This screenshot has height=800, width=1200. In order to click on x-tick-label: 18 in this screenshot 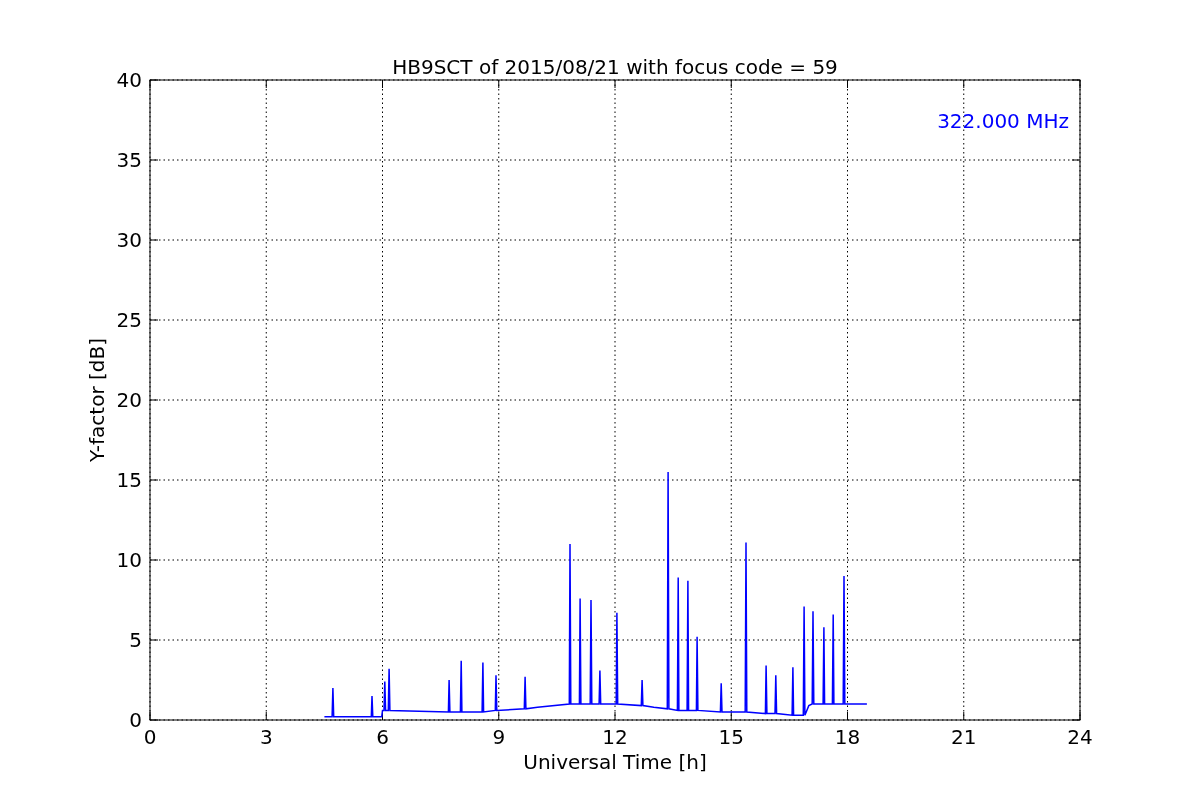, I will do `click(847, 737)`.